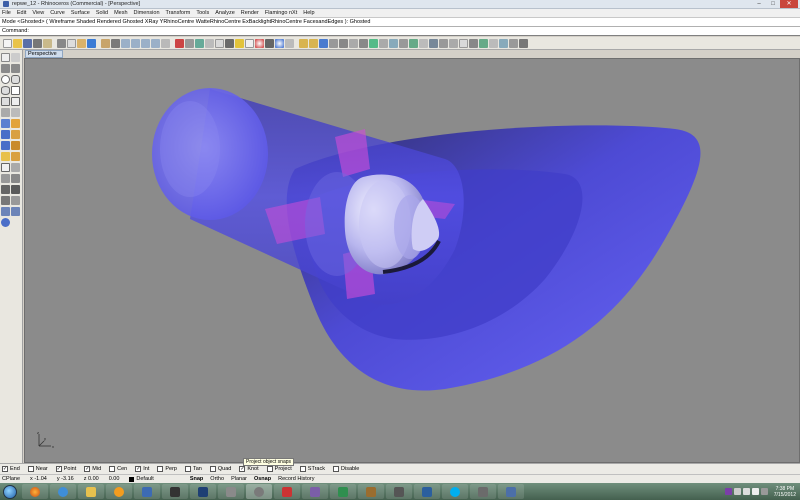 This screenshot has height=500, width=800. I want to click on taskbar-photoshop, so click(203, 491).